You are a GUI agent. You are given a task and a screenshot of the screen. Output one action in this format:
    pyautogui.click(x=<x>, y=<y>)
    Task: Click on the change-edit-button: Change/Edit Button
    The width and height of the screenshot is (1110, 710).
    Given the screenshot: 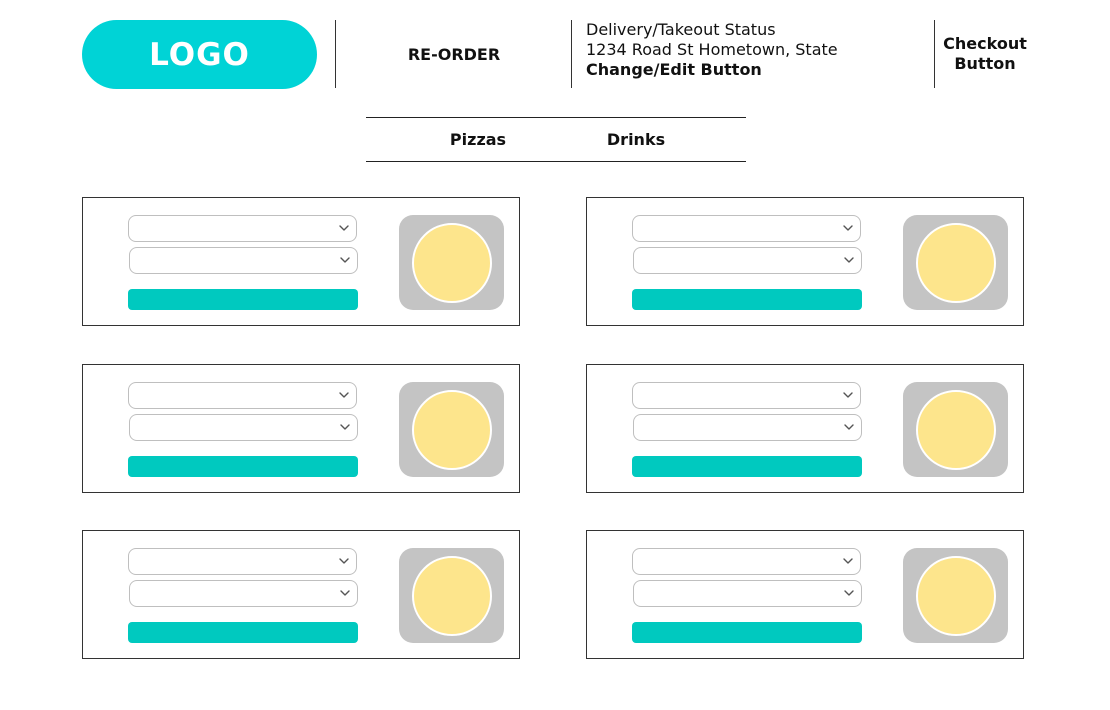 What is the action you would take?
    pyautogui.click(x=758, y=70)
    